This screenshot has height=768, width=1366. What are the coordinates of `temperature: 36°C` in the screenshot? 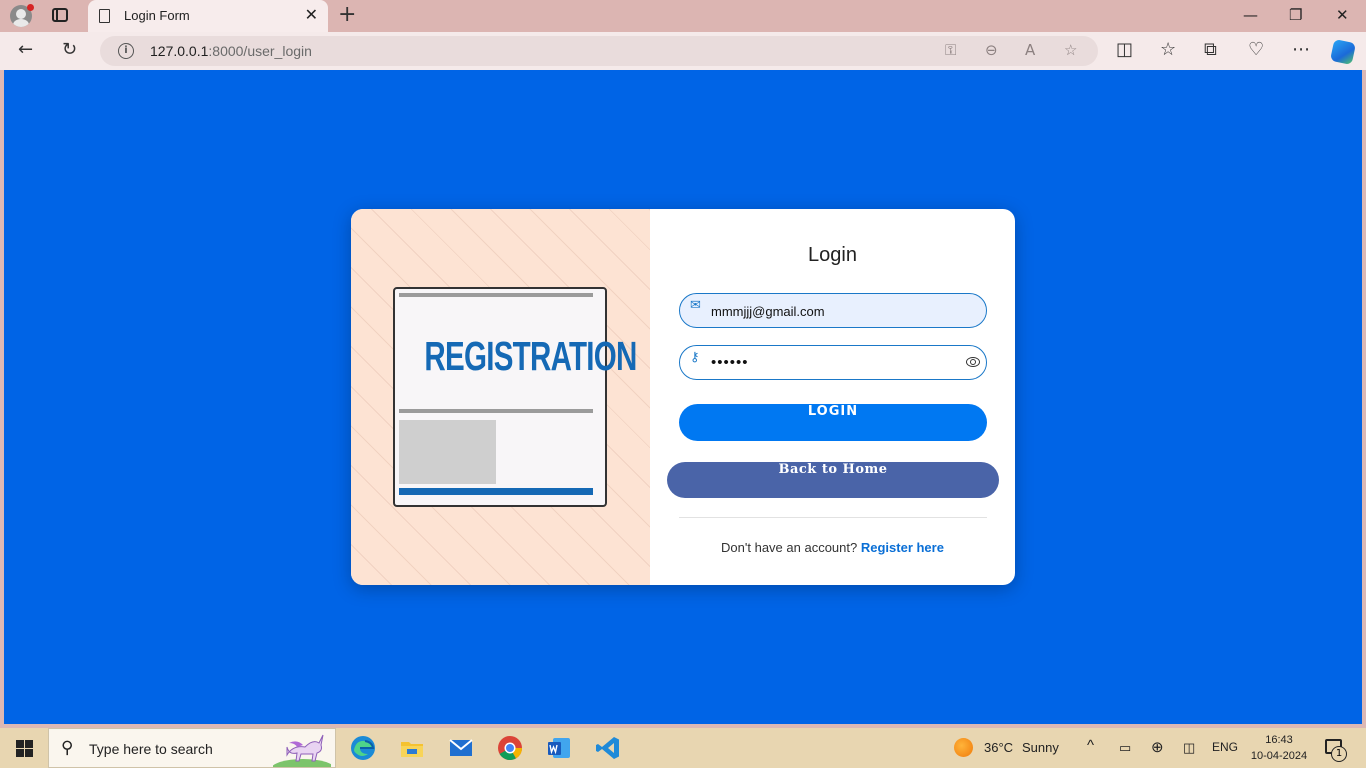 It's located at (998, 747).